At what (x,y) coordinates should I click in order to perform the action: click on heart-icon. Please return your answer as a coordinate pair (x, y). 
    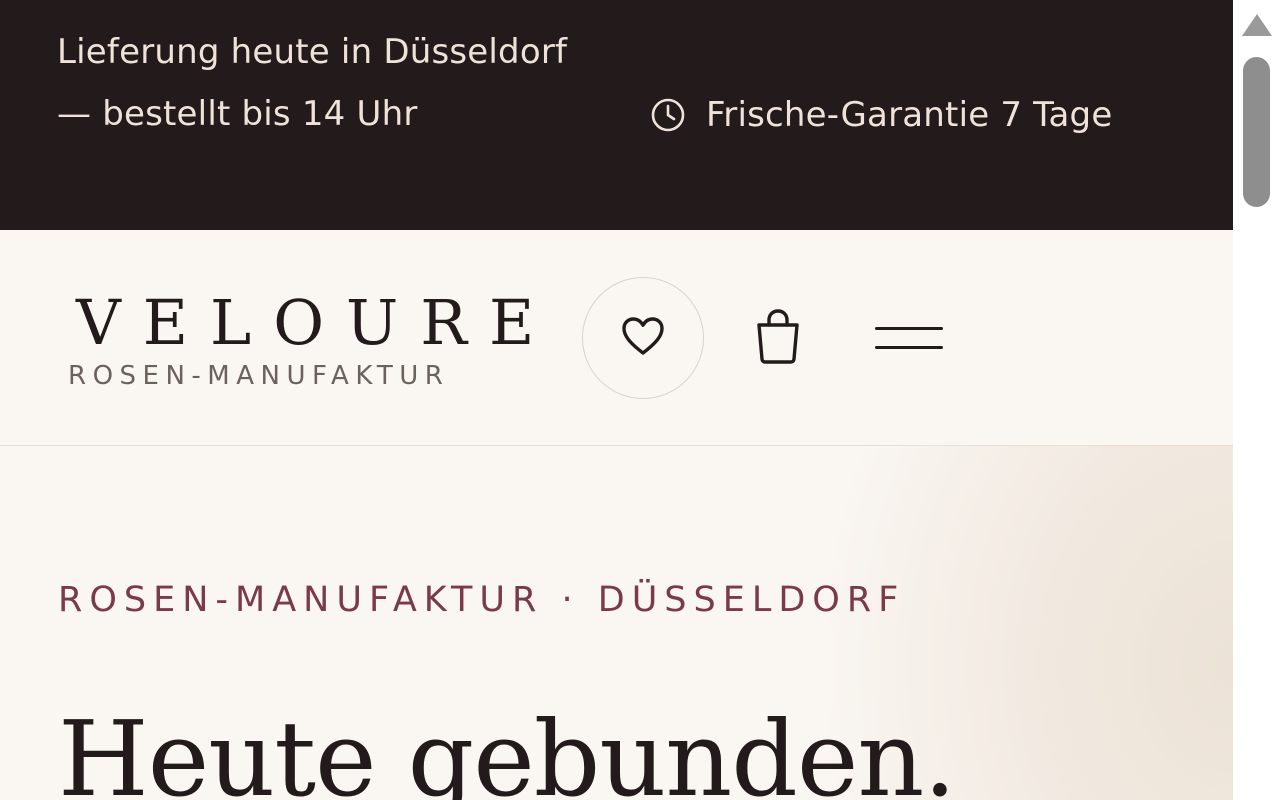
    Looking at the image, I should click on (643, 338).